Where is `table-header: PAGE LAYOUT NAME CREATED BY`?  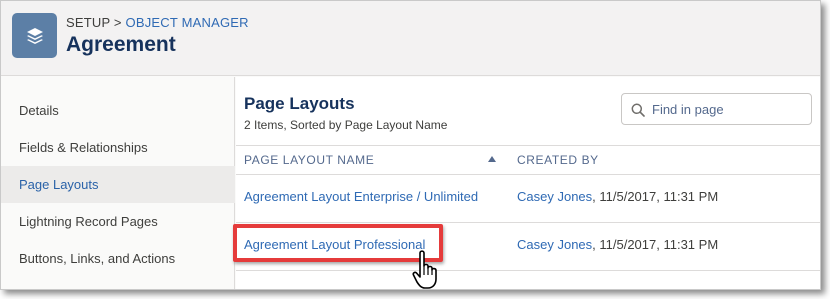
table-header: PAGE LAYOUT NAME CREATED BY is located at coordinates (528, 160).